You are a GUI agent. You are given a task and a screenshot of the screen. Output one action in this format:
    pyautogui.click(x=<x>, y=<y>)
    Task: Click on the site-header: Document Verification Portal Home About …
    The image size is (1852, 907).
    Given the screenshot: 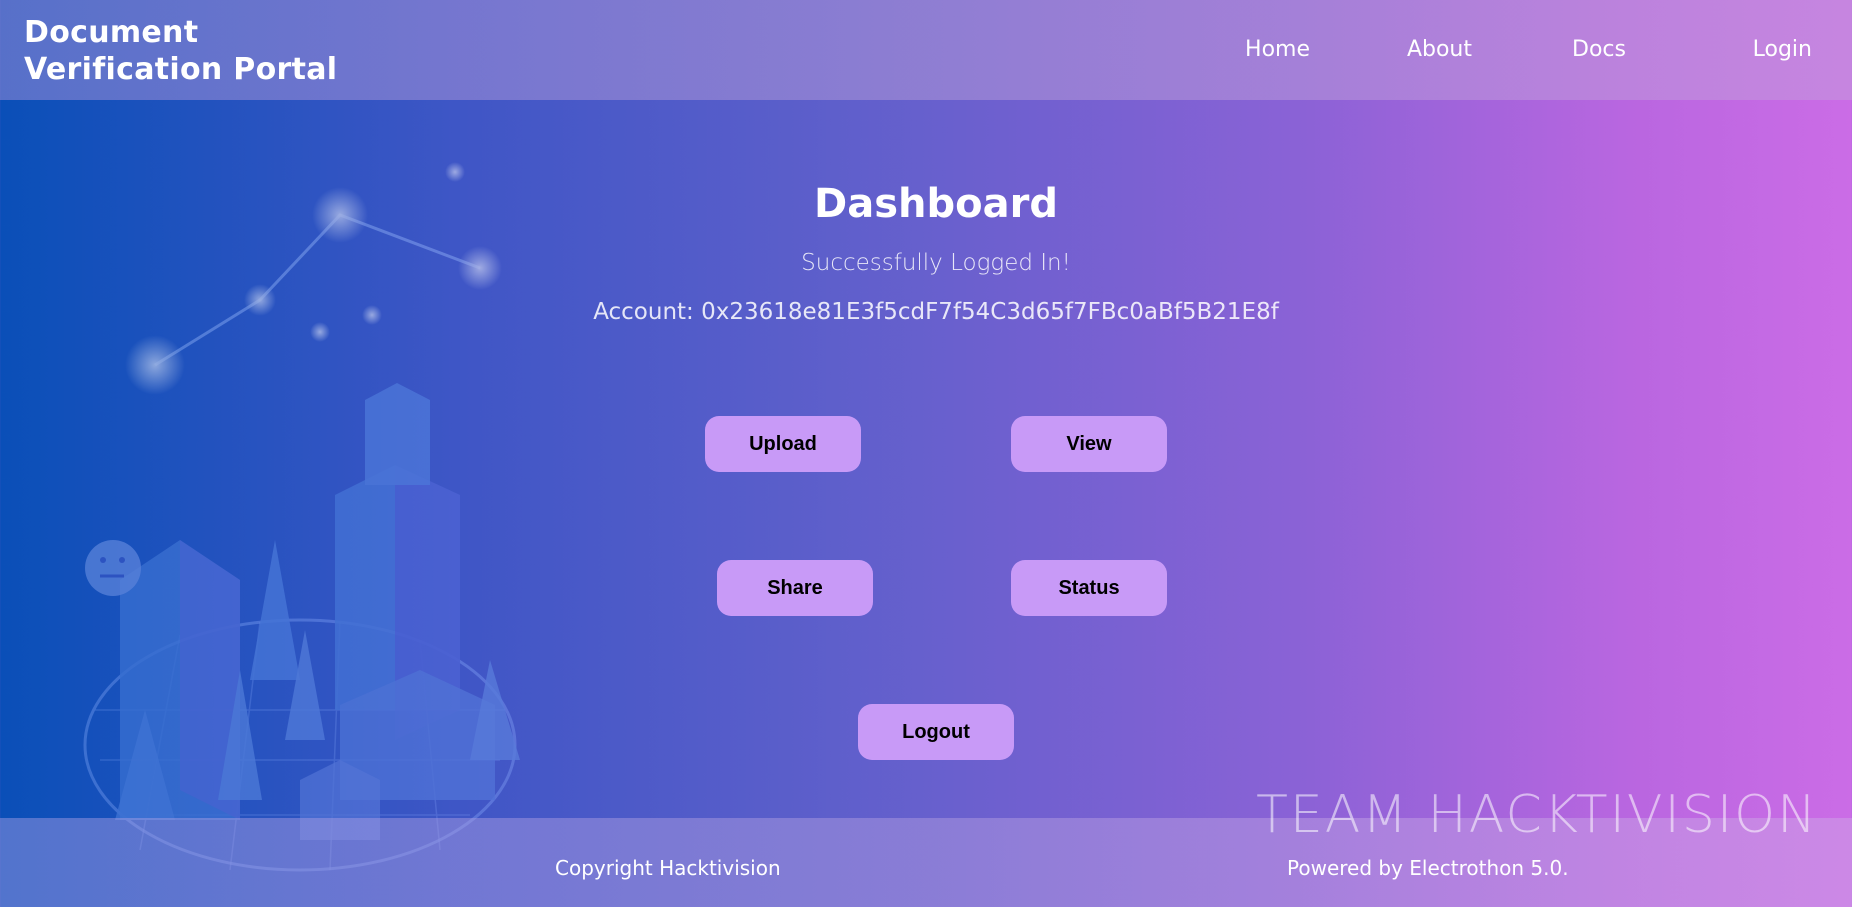 What is the action you would take?
    pyautogui.click(x=926, y=50)
    